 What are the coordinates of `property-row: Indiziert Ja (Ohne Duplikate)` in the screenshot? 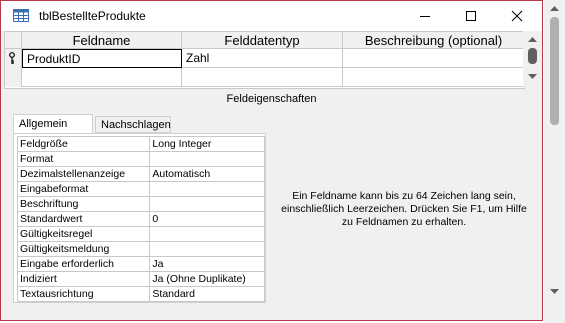 It's located at (140, 279).